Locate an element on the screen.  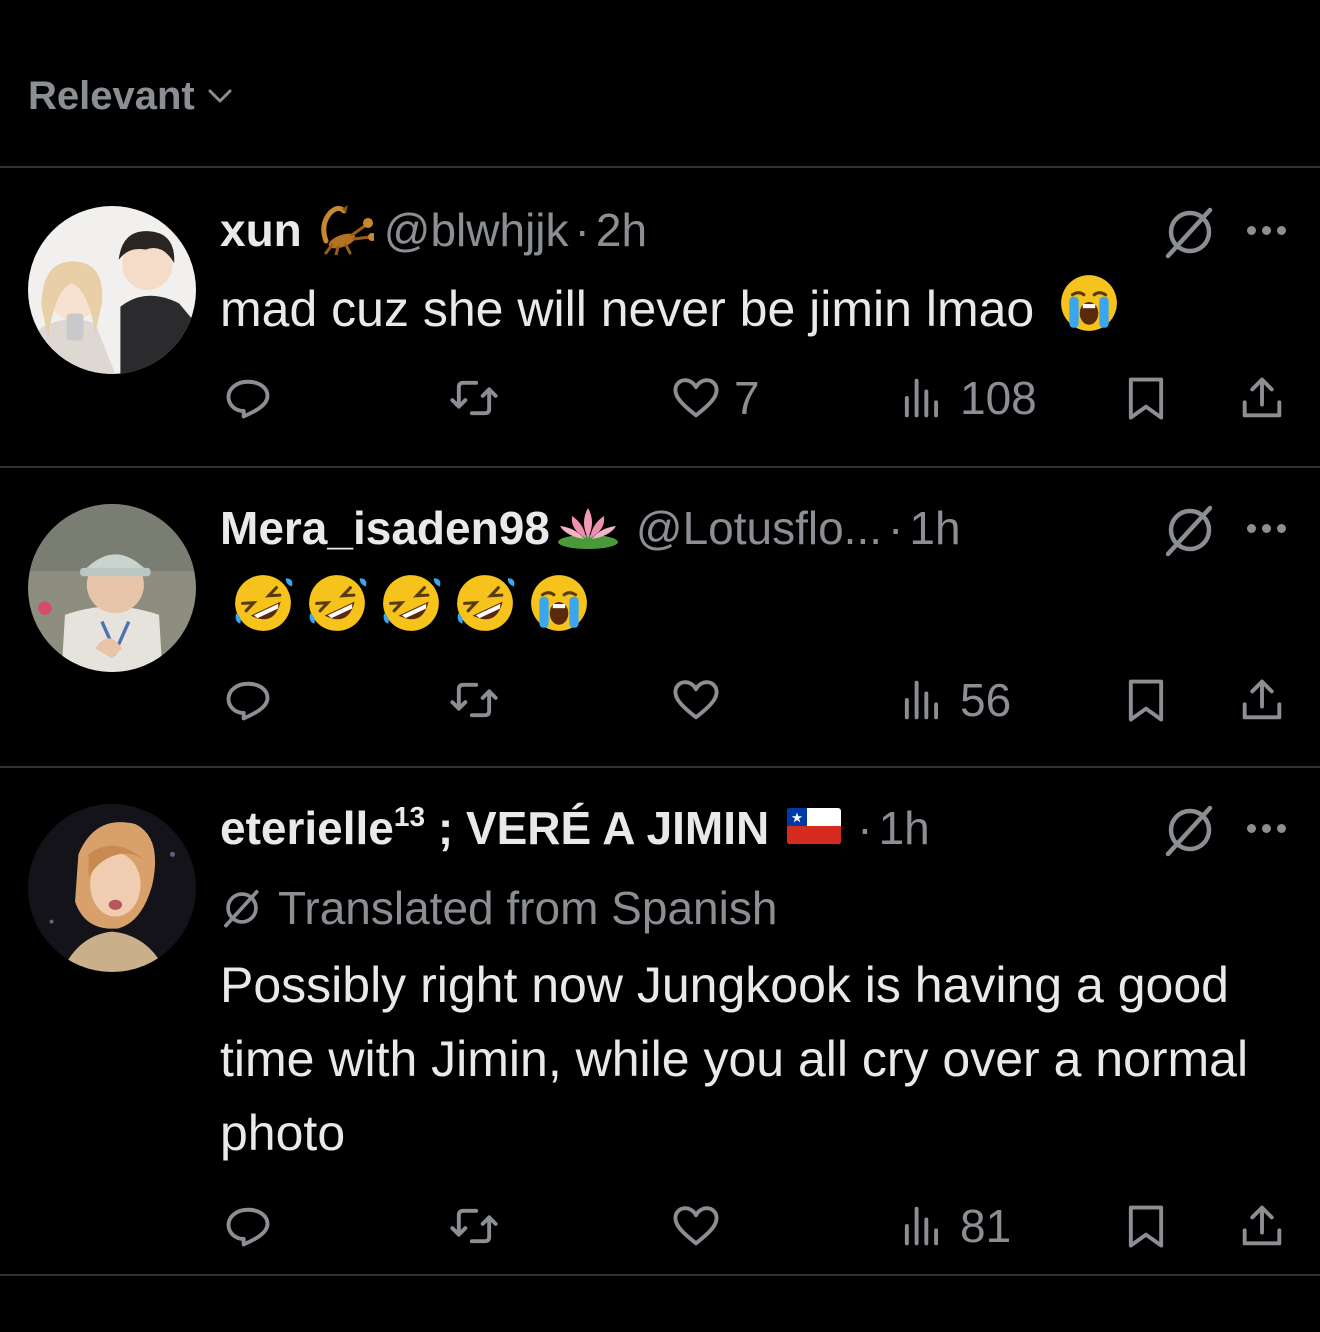
views-button: 108 is located at coordinates (966, 398).